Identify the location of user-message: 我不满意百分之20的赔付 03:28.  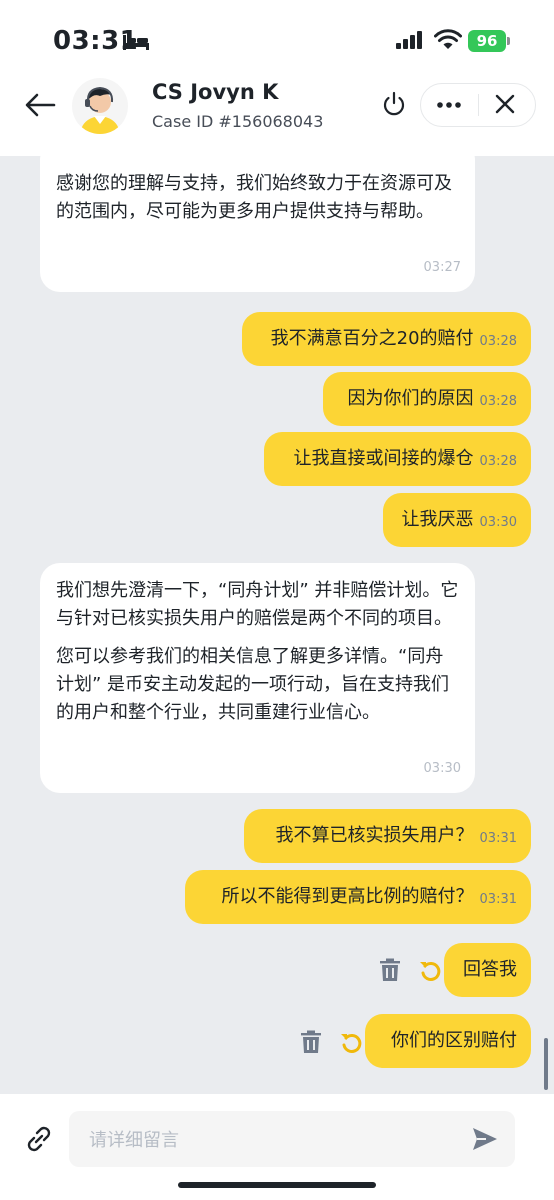
(386, 339).